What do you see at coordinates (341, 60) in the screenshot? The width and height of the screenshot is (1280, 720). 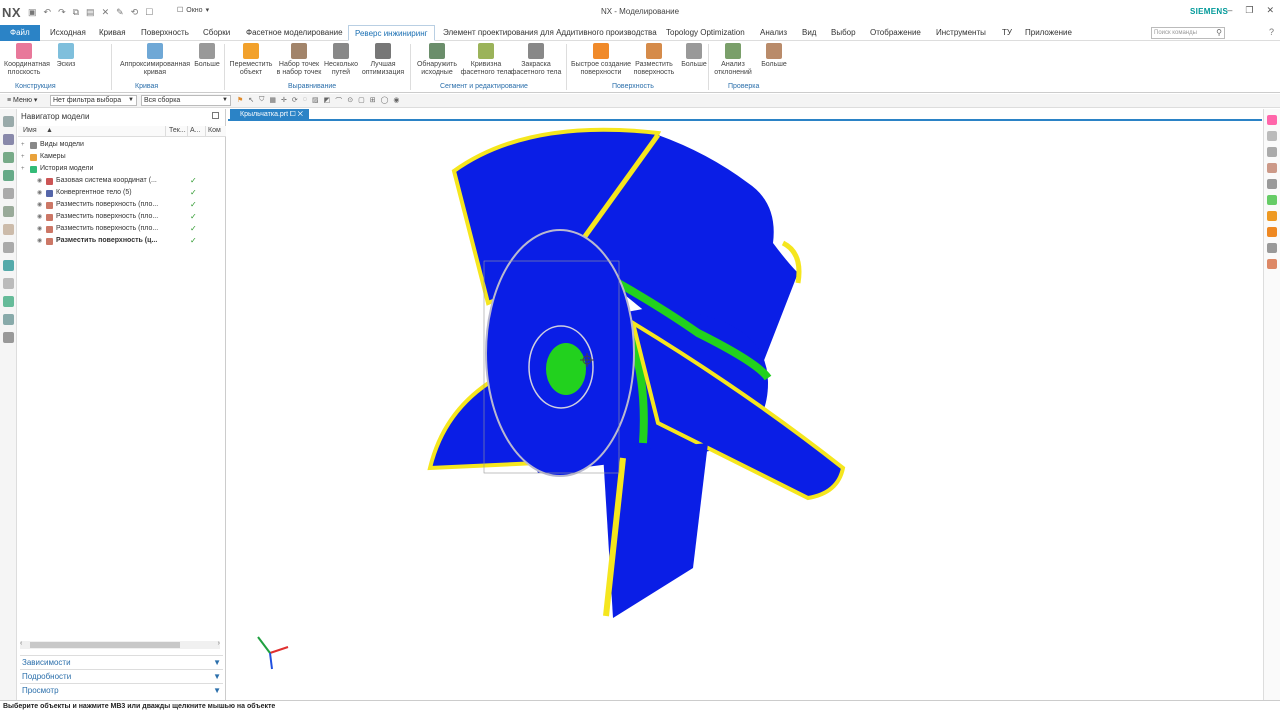 I see `ribbon-button: Несколько путей` at bounding box center [341, 60].